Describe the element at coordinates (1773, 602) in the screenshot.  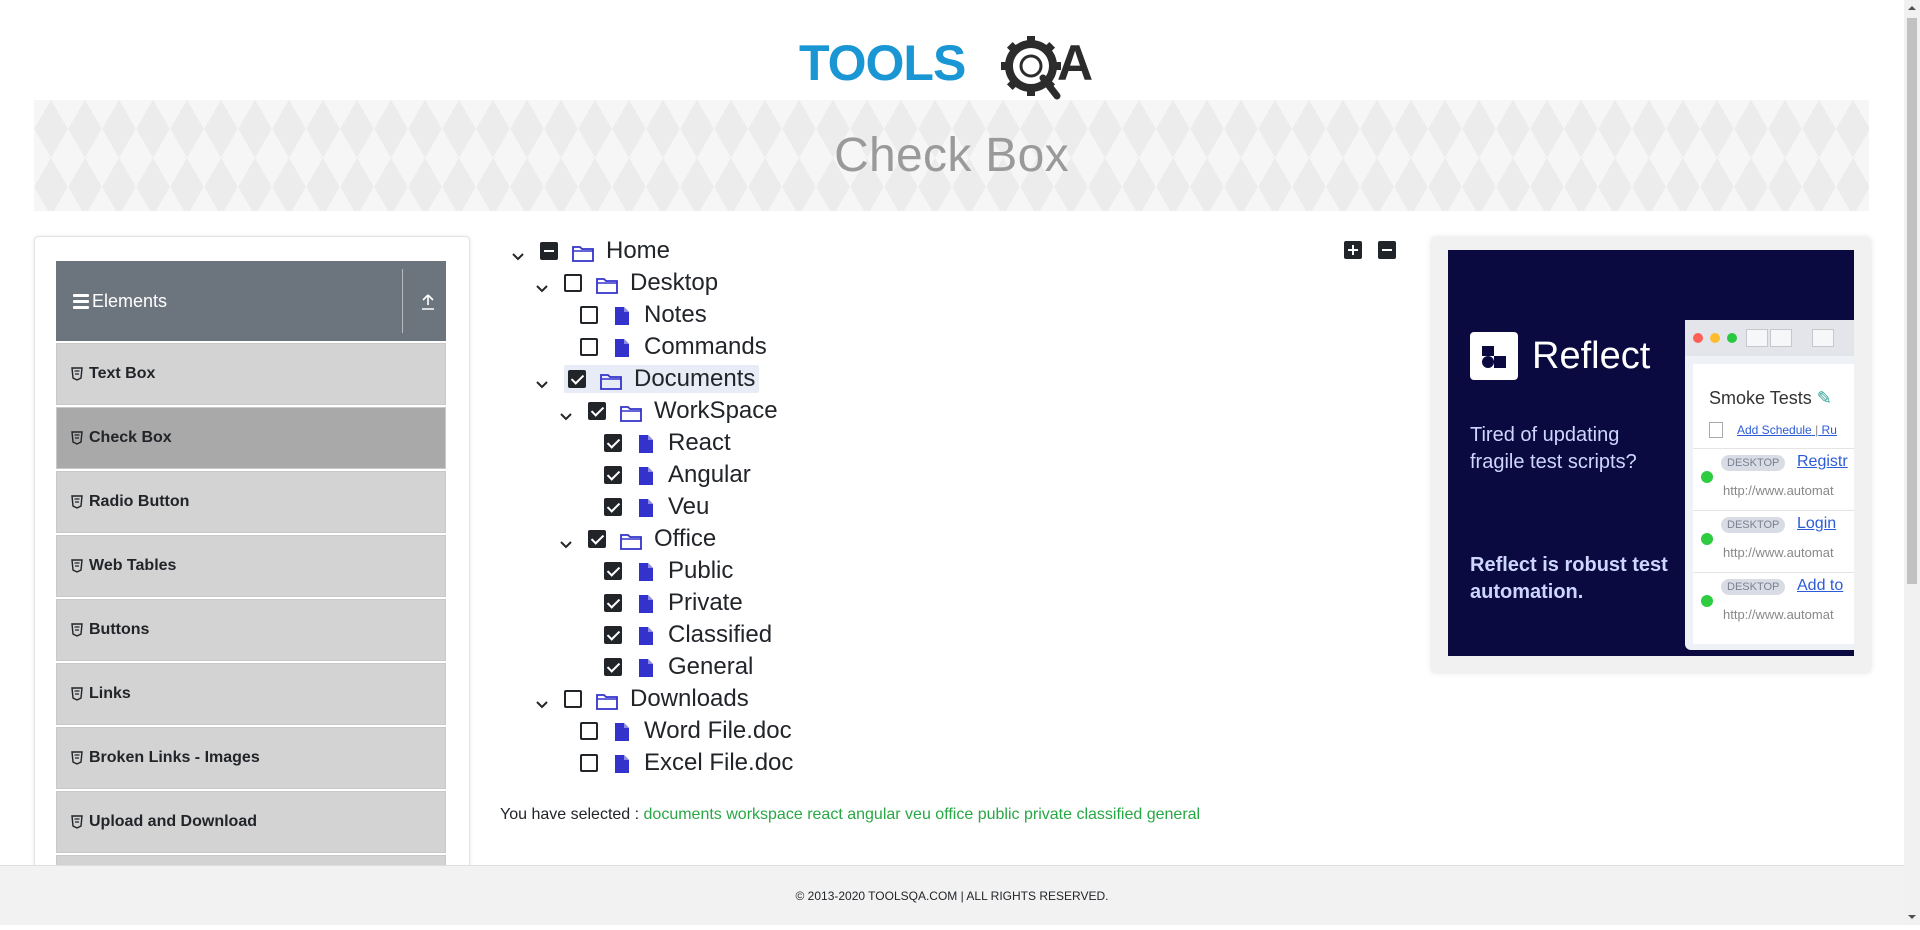
I see `ad-test-row: DESKTOP Add to http://www.automat` at that location.